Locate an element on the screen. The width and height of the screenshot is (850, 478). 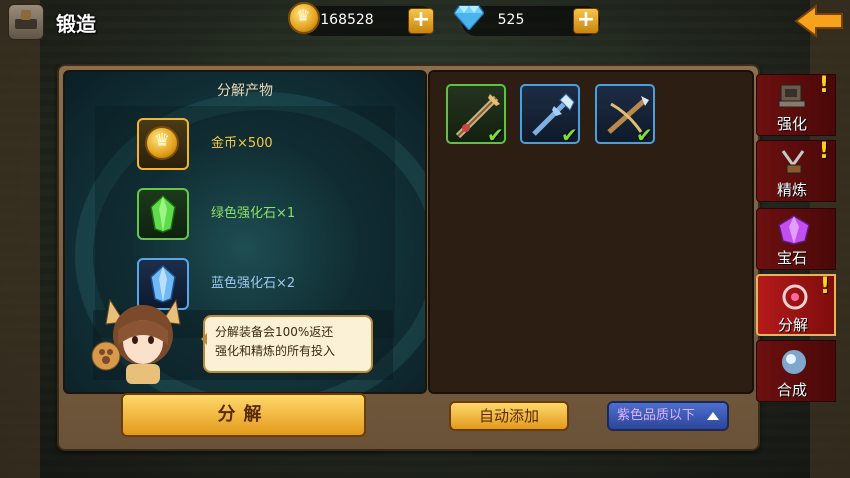
product-label: 绿色强化石×1 is located at coordinates (253, 213).